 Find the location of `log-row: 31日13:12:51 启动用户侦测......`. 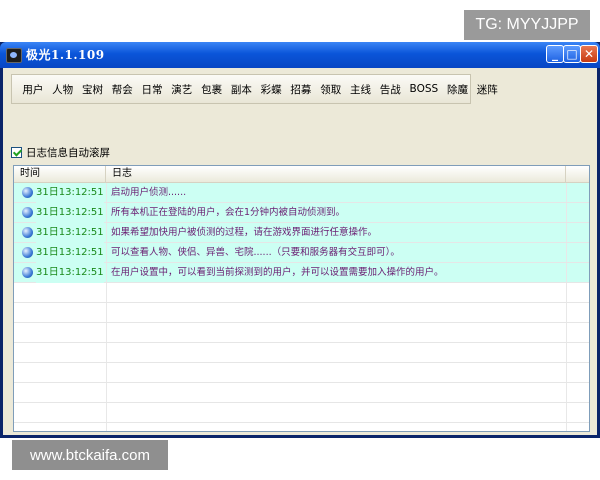

log-row: 31日13:12:51 启动用户侦测...... is located at coordinates (301, 193).